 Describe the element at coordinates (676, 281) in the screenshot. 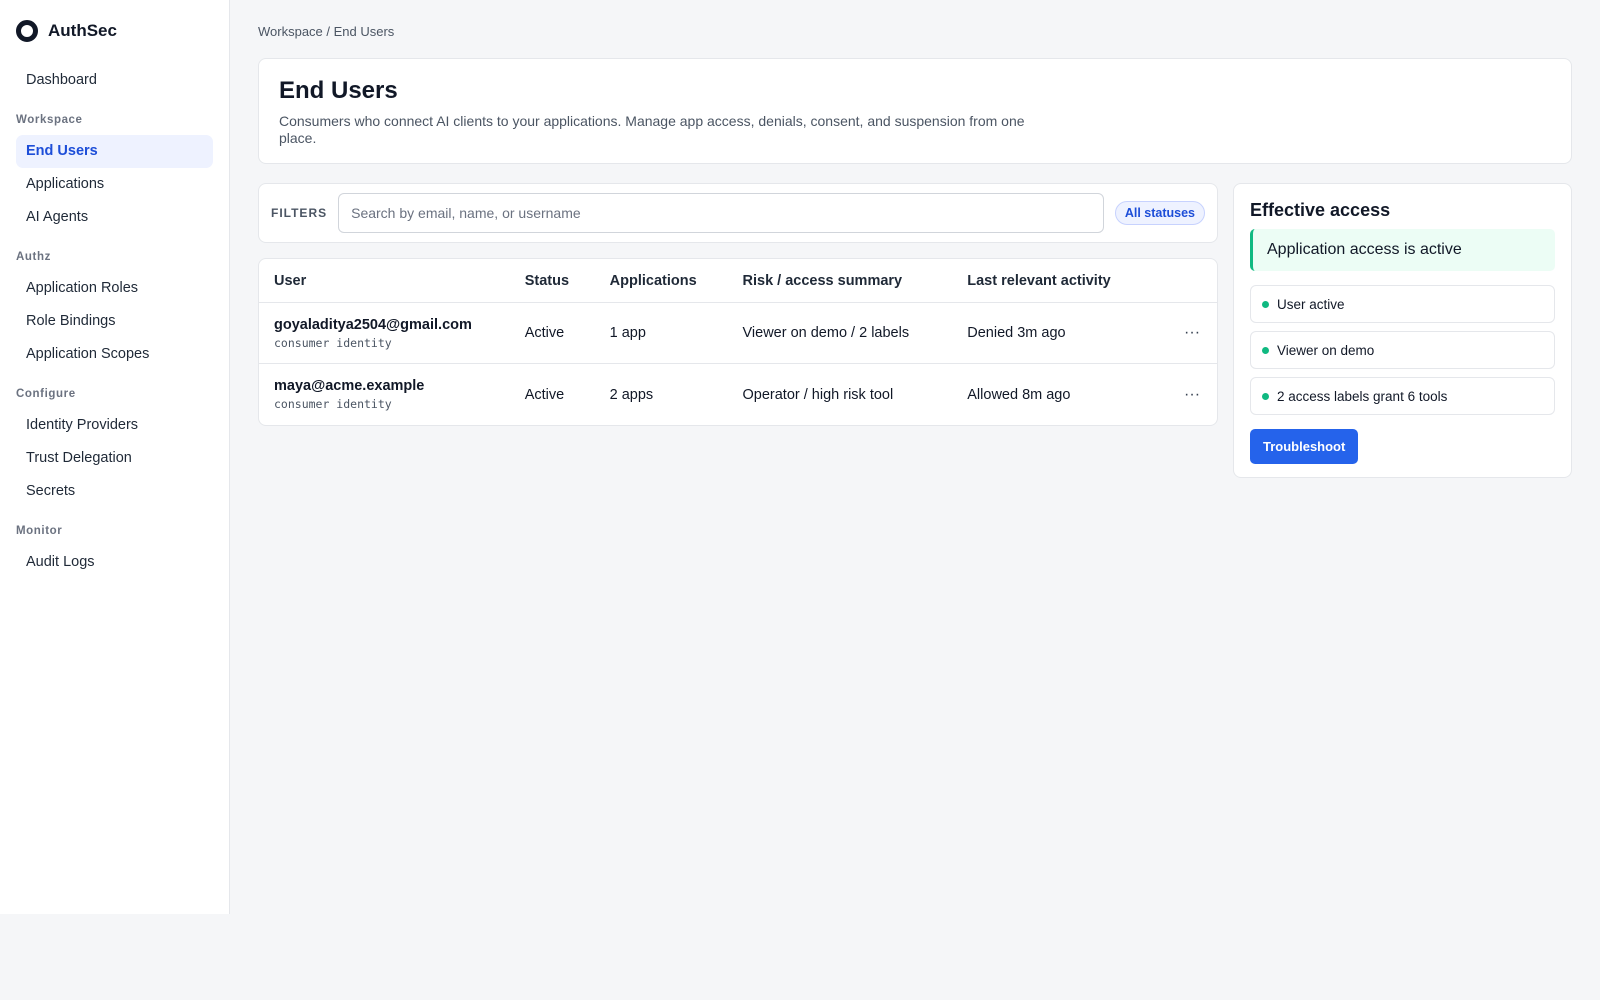

I see `column-header-applications: Applications` at that location.